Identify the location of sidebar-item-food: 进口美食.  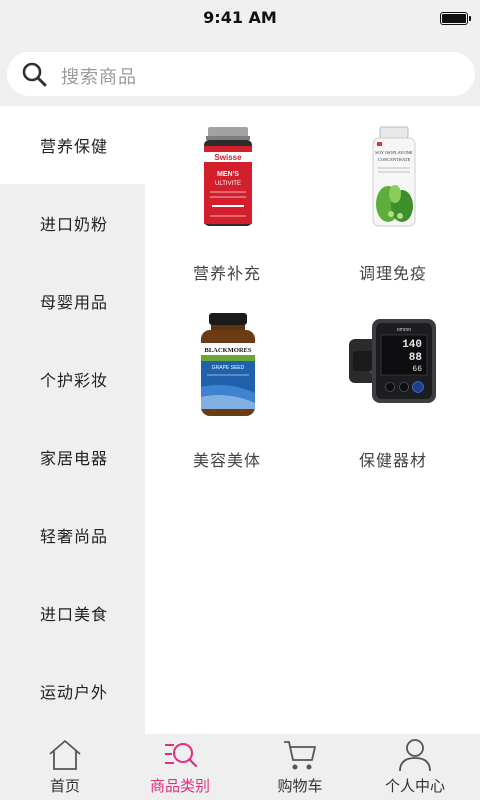
(72, 613).